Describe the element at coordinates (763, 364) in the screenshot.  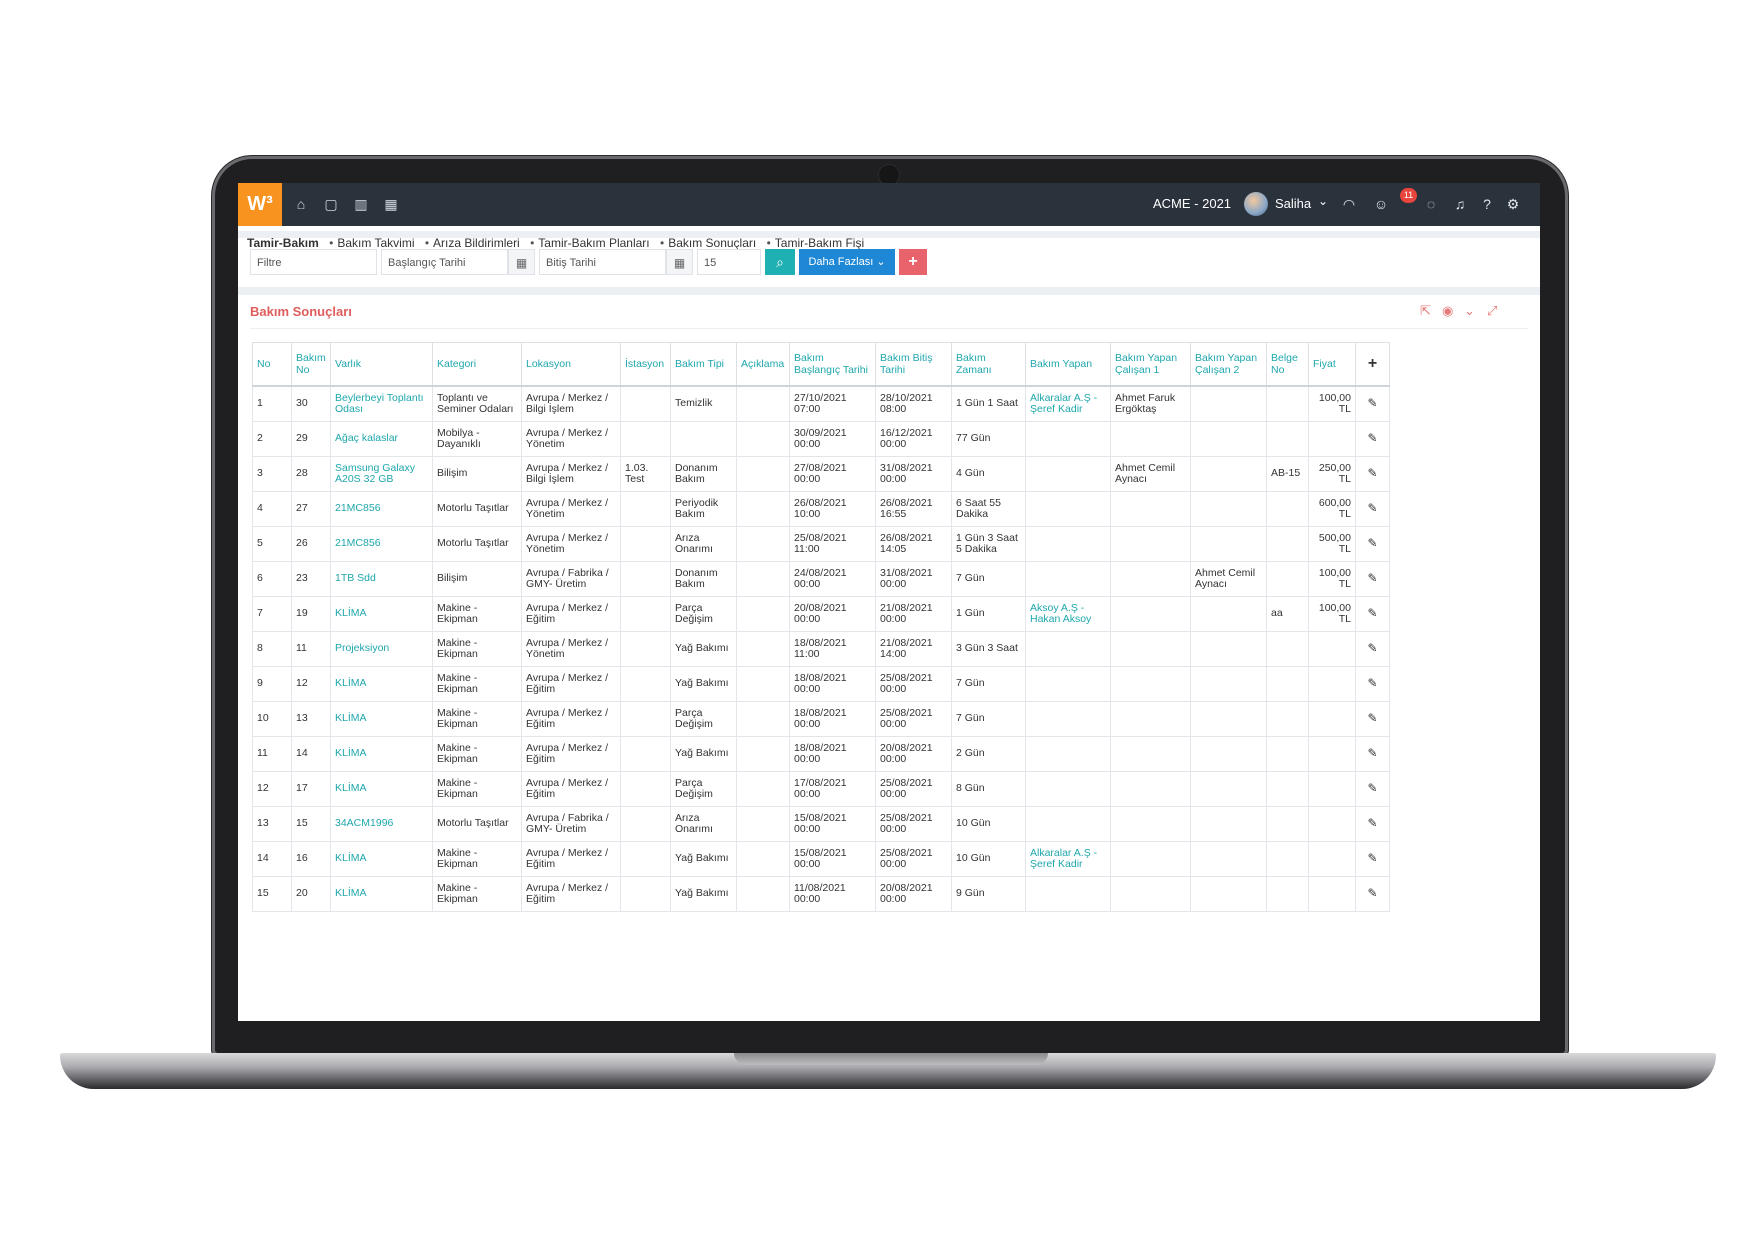
I see `column-header: Açıklama` at that location.